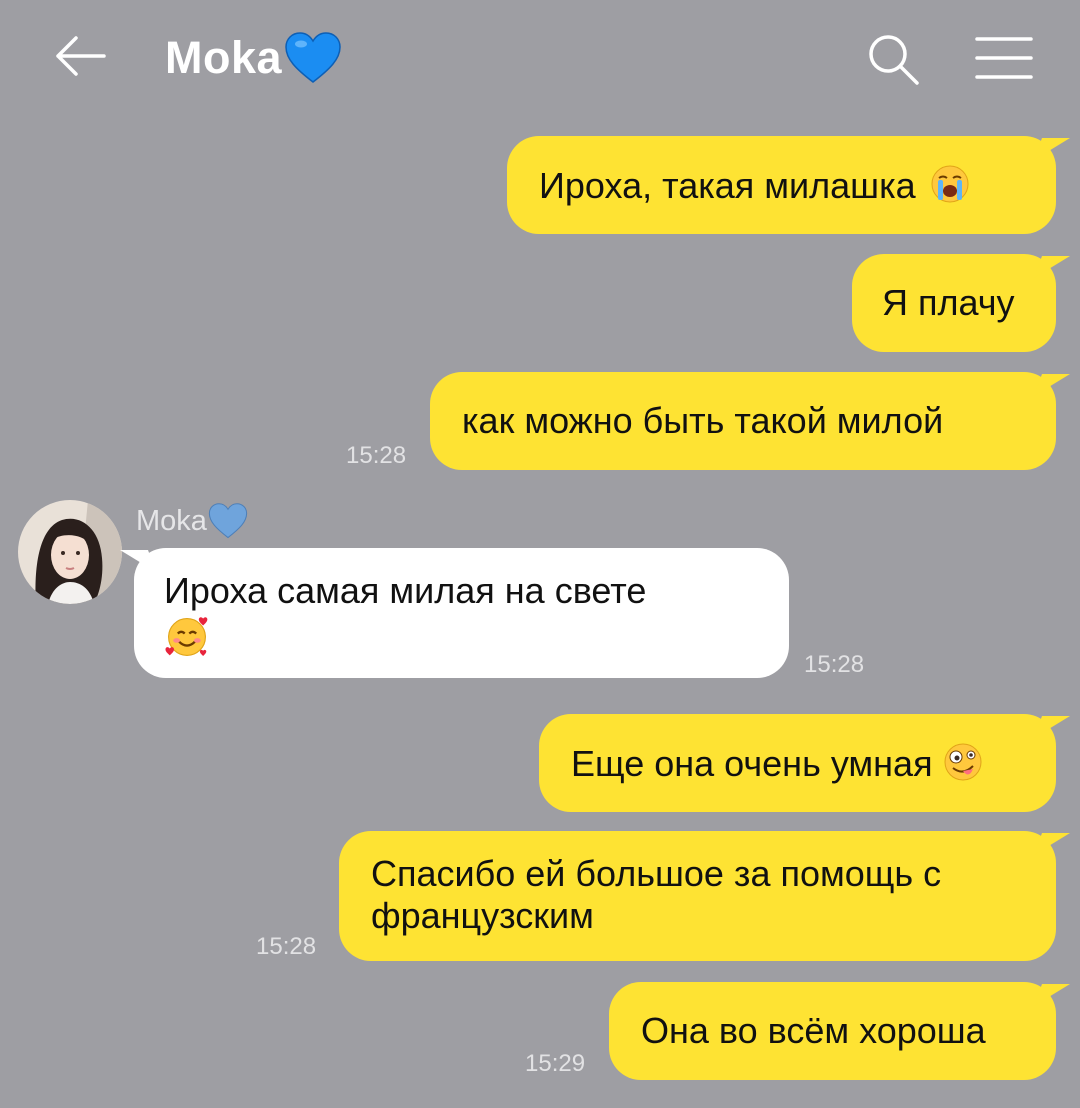 This screenshot has height=1108, width=1080. I want to click on message-text: Ироха, такая милашка, so click(727, 185).